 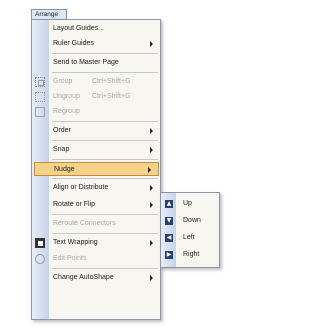 I want to click on ungroup-icon, so click(x=40, y=97).